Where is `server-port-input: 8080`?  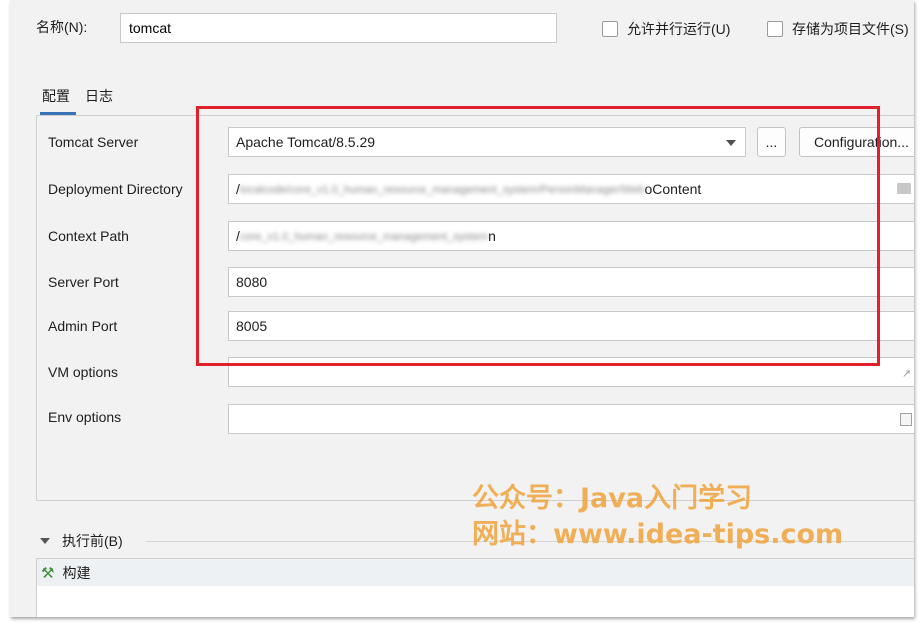 server-port-input: 8080 is located at coordinates (571, 282).